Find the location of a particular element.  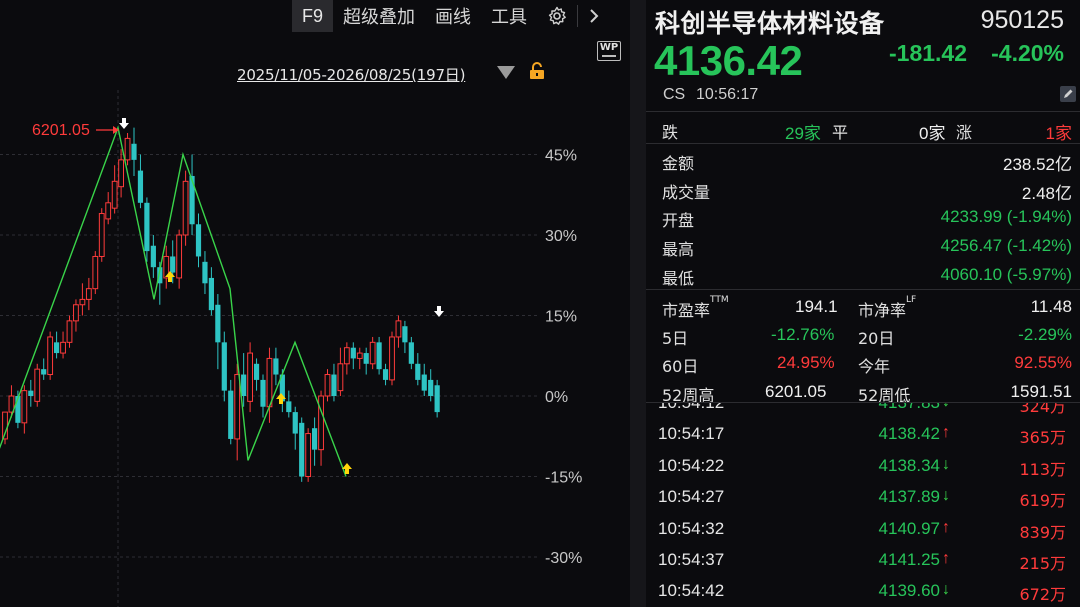

arrow-down-marker-icon is located at coordinates (439, 311).